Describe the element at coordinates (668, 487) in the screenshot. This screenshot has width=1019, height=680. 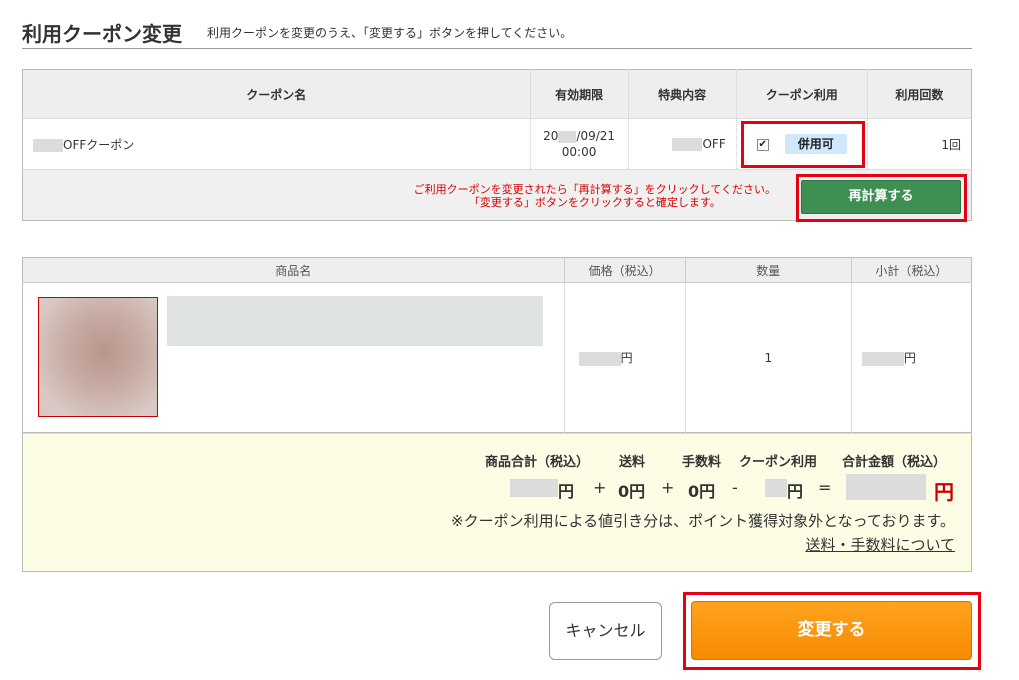
I see `op-plus-2: +` at that location.